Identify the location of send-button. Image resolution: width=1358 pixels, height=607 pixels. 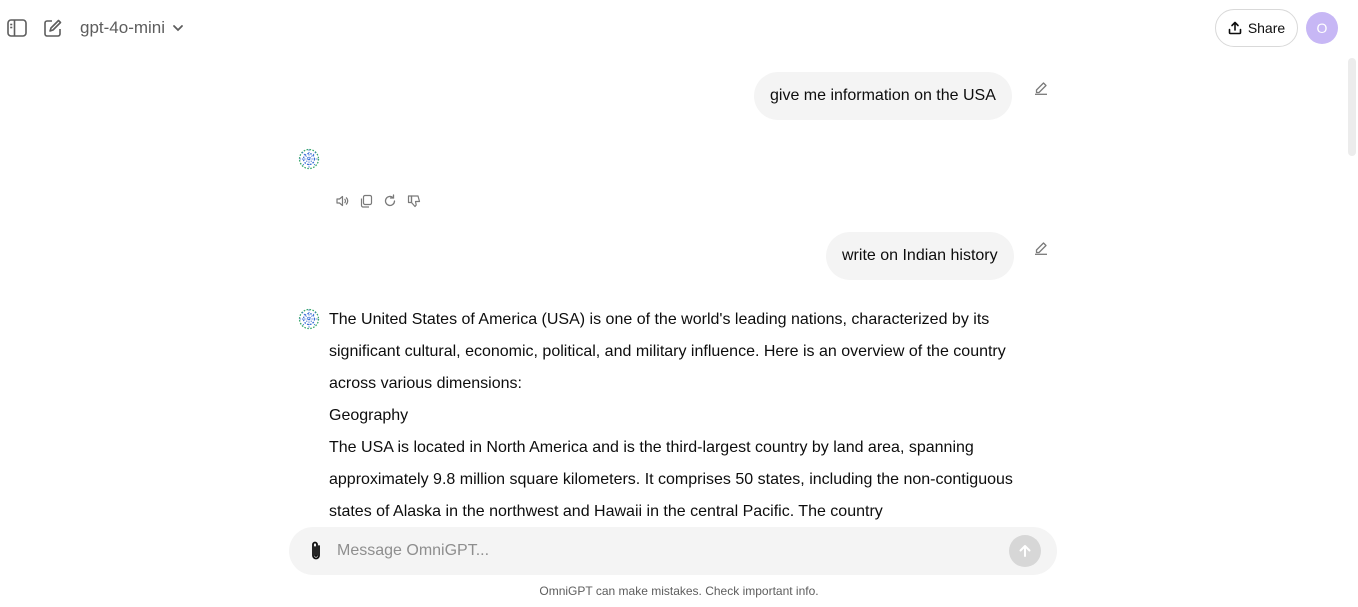
(1025, 551).